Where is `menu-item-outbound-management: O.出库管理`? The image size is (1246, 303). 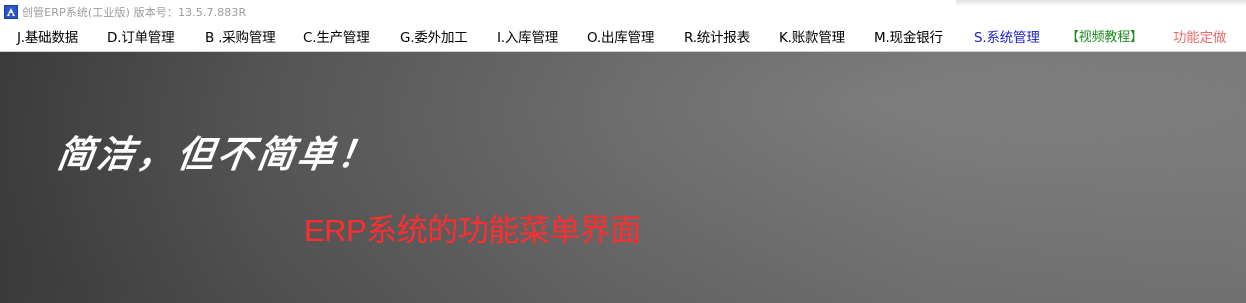 menu-item-outbound-management: O.出库管理 is located at coordinates (620, 38).